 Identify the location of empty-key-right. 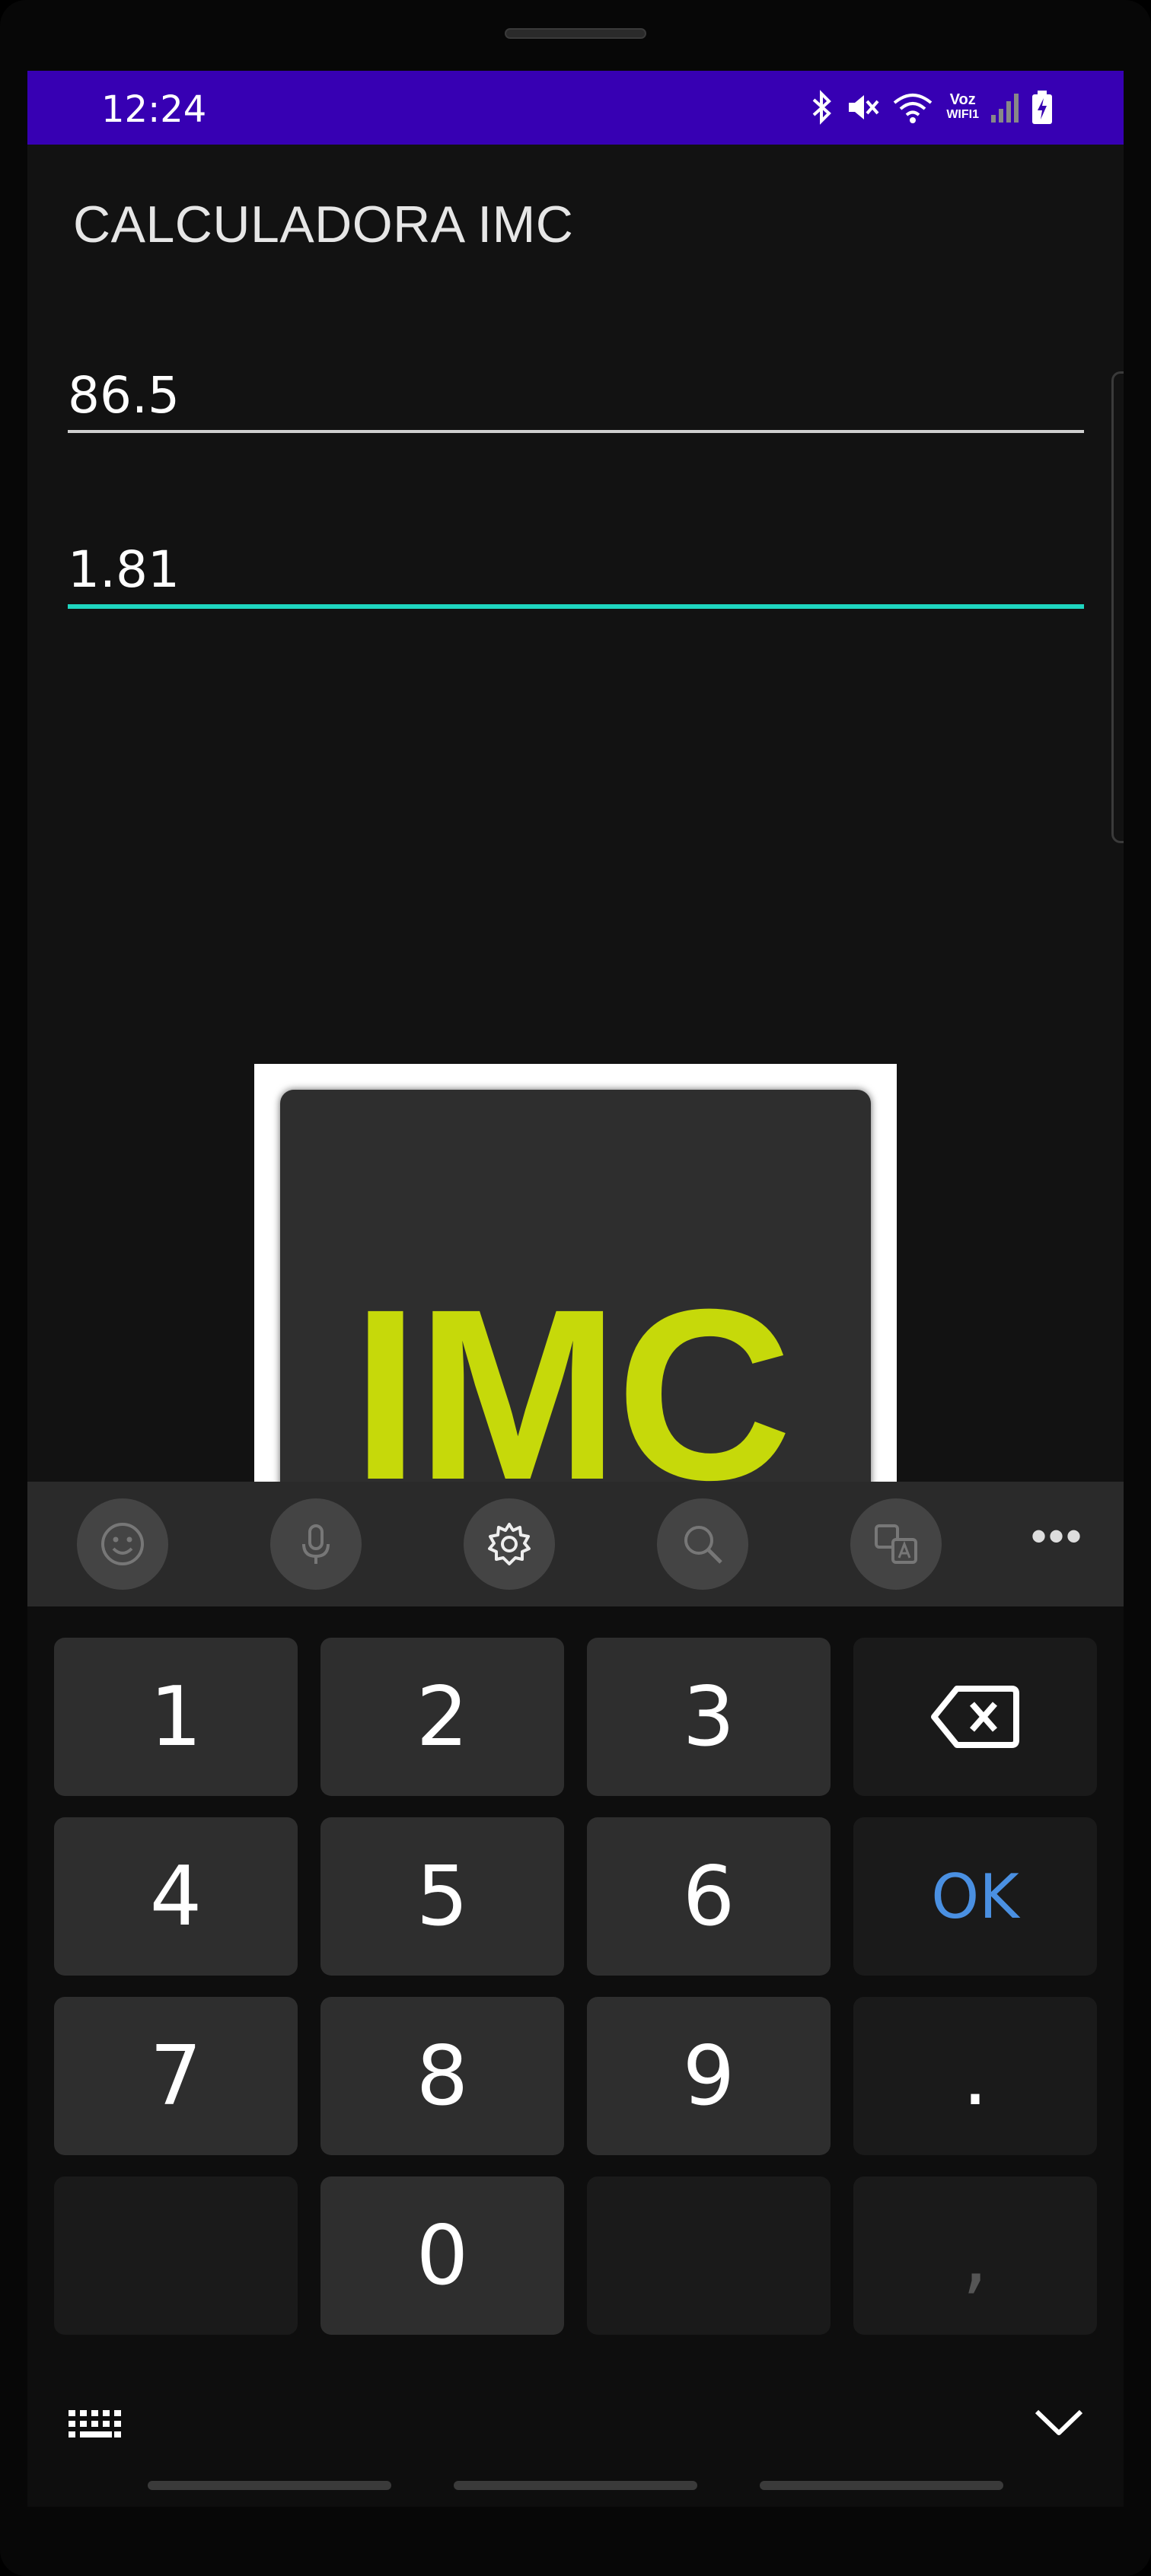
(709, 2255).